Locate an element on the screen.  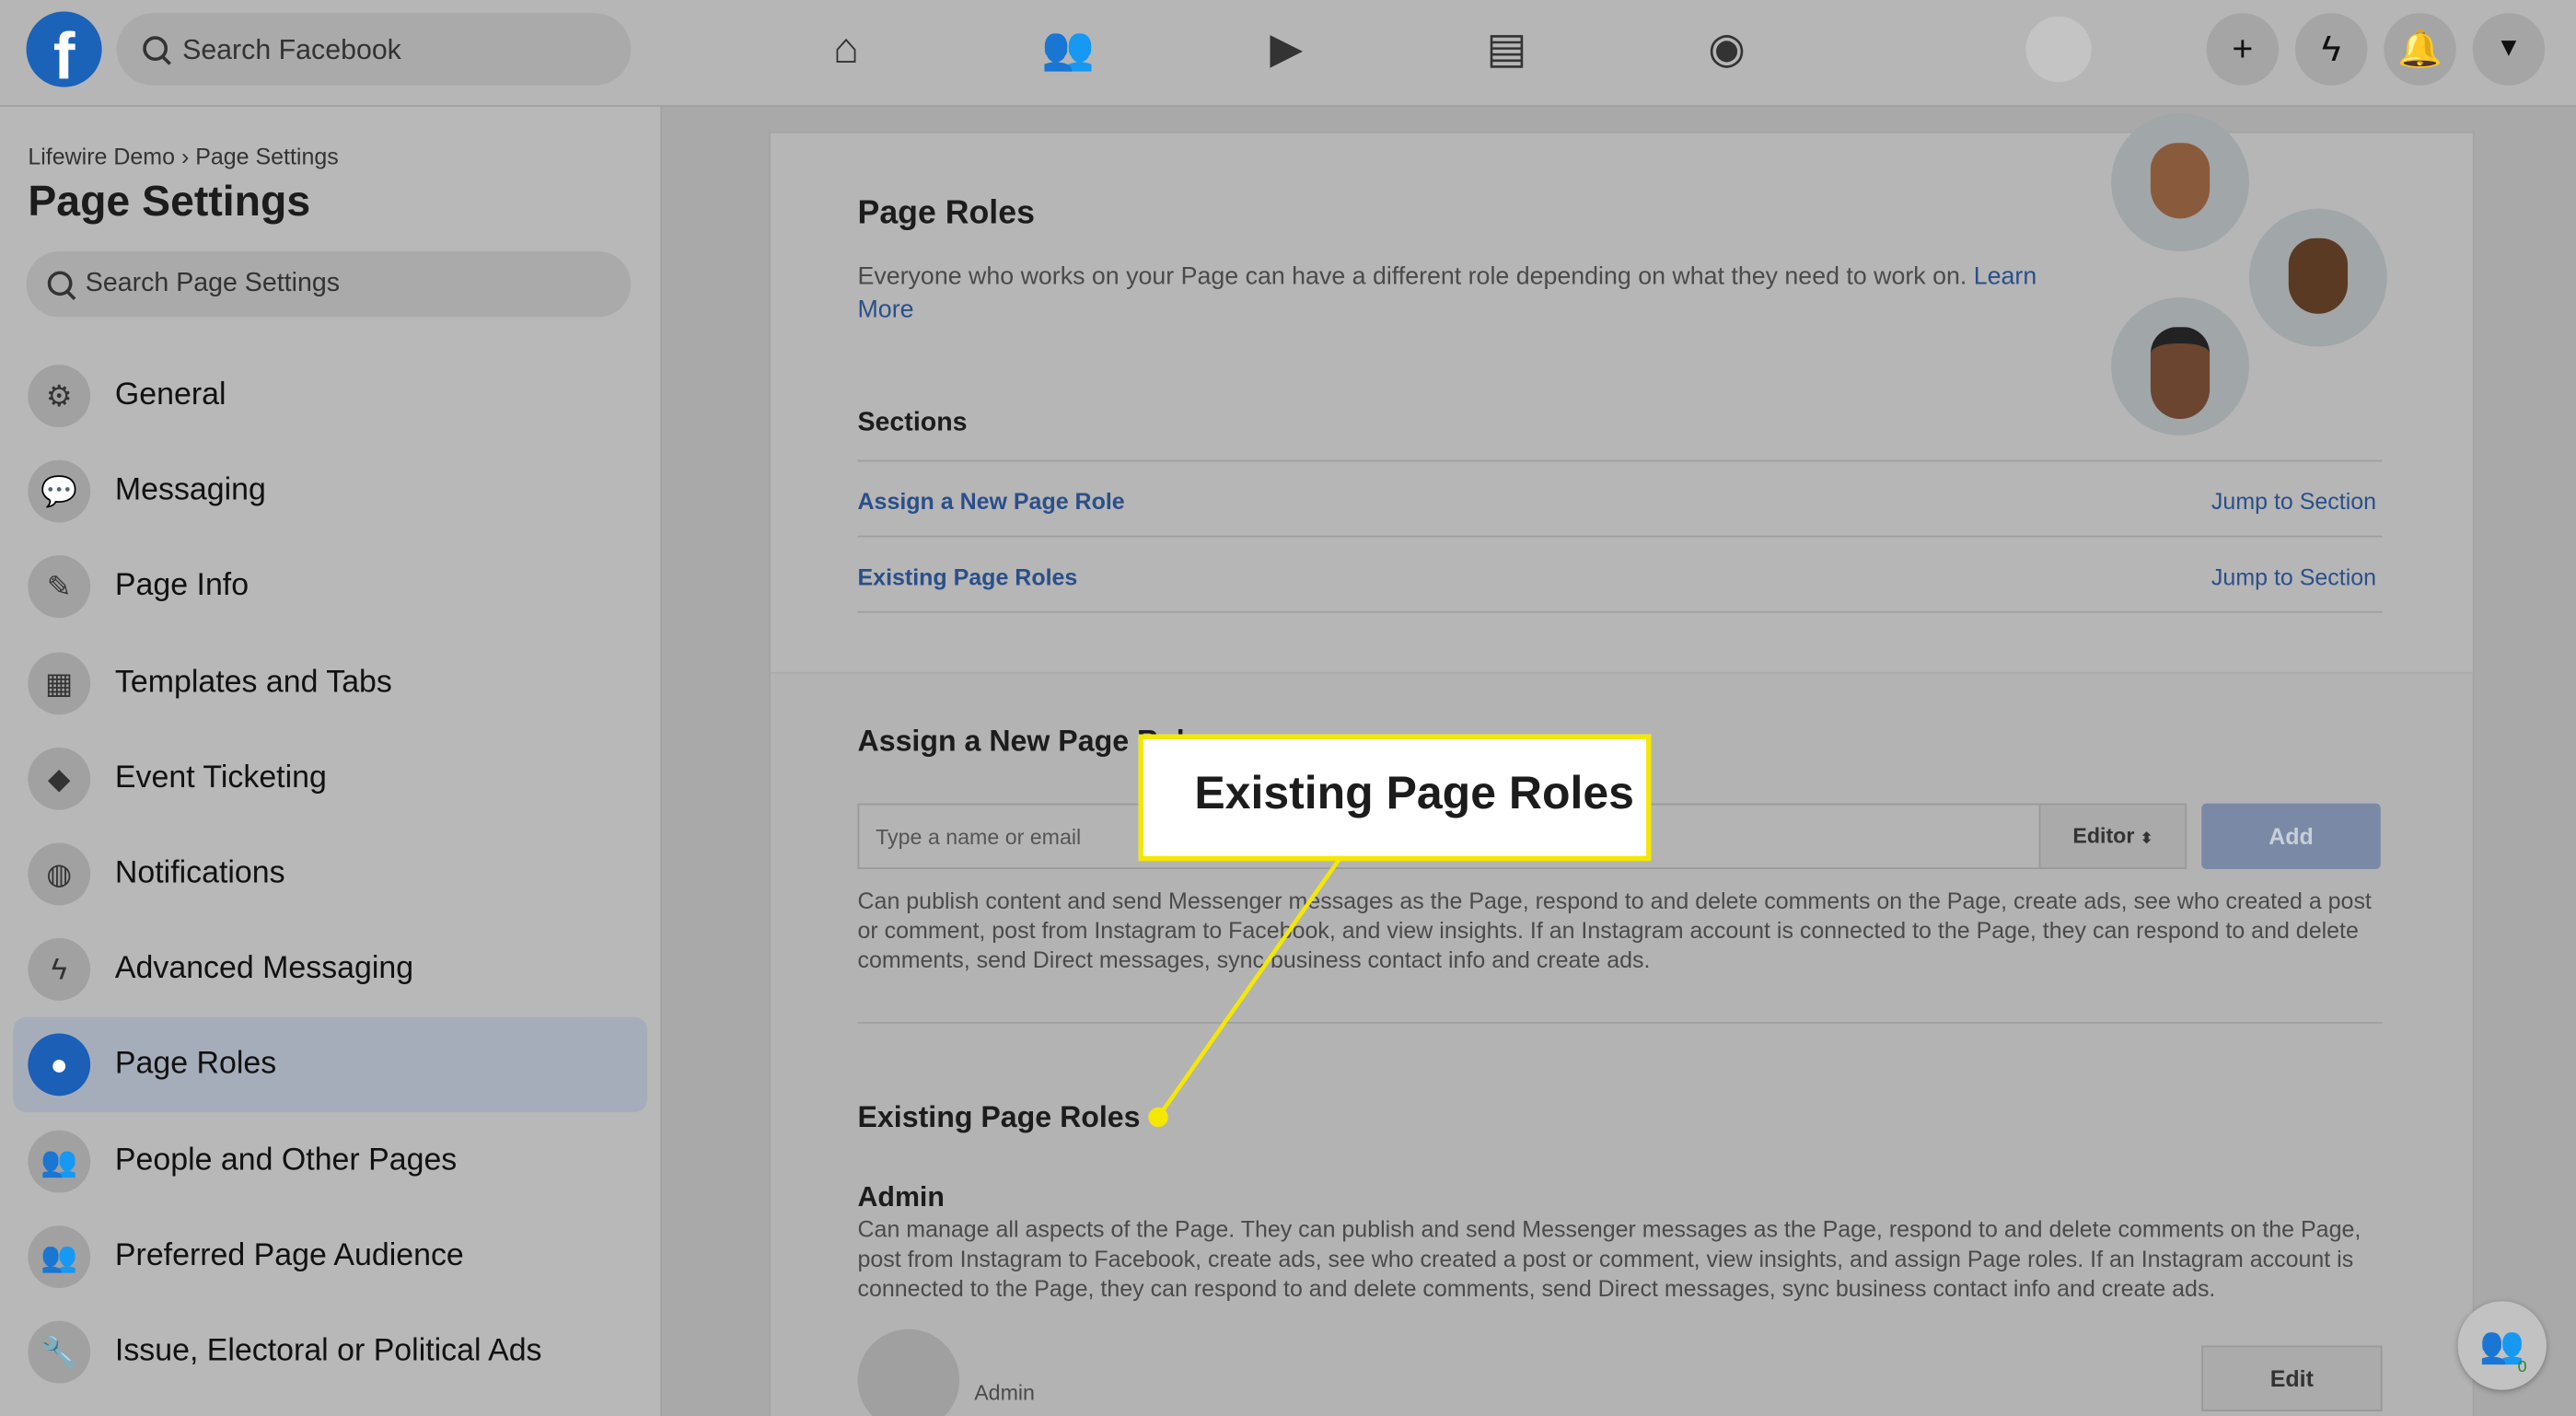
people-chat-button: 👥 0 is located at coordinates (2502, 1346).